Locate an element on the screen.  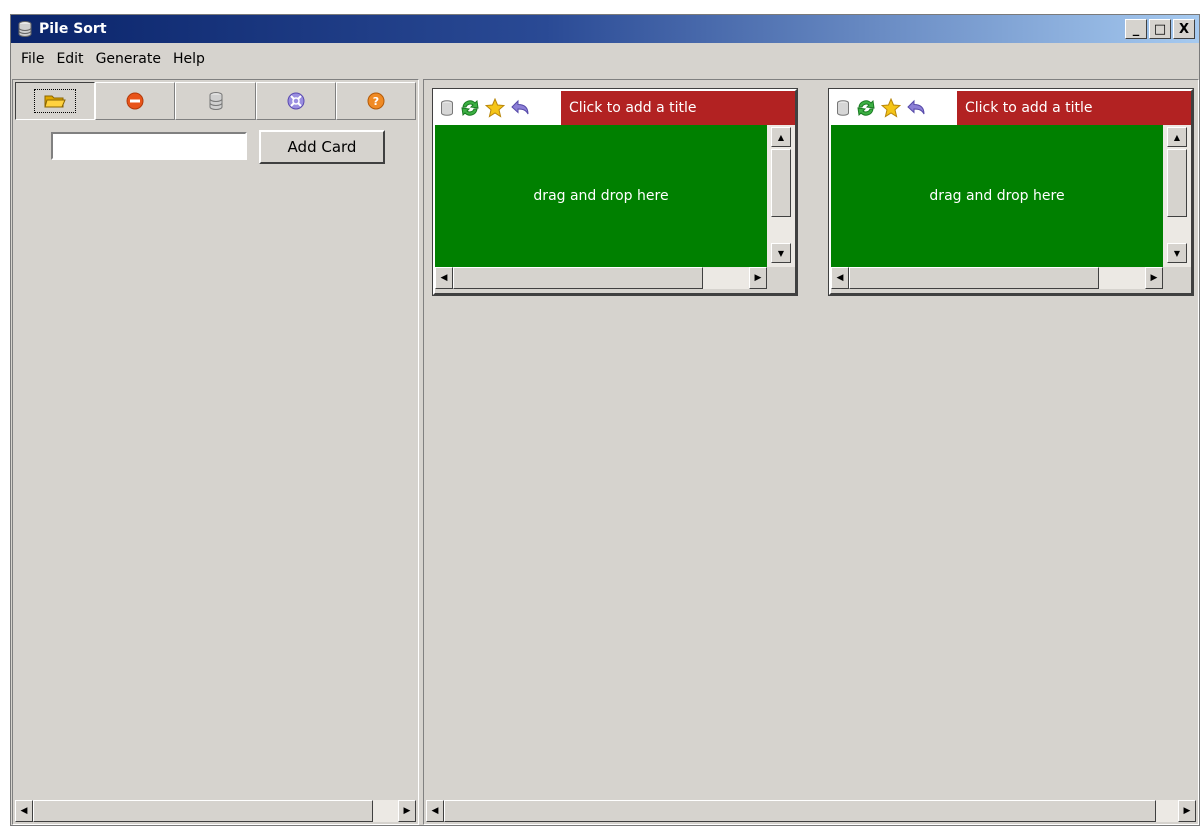
remove-button is located at coordinates (135, 101).